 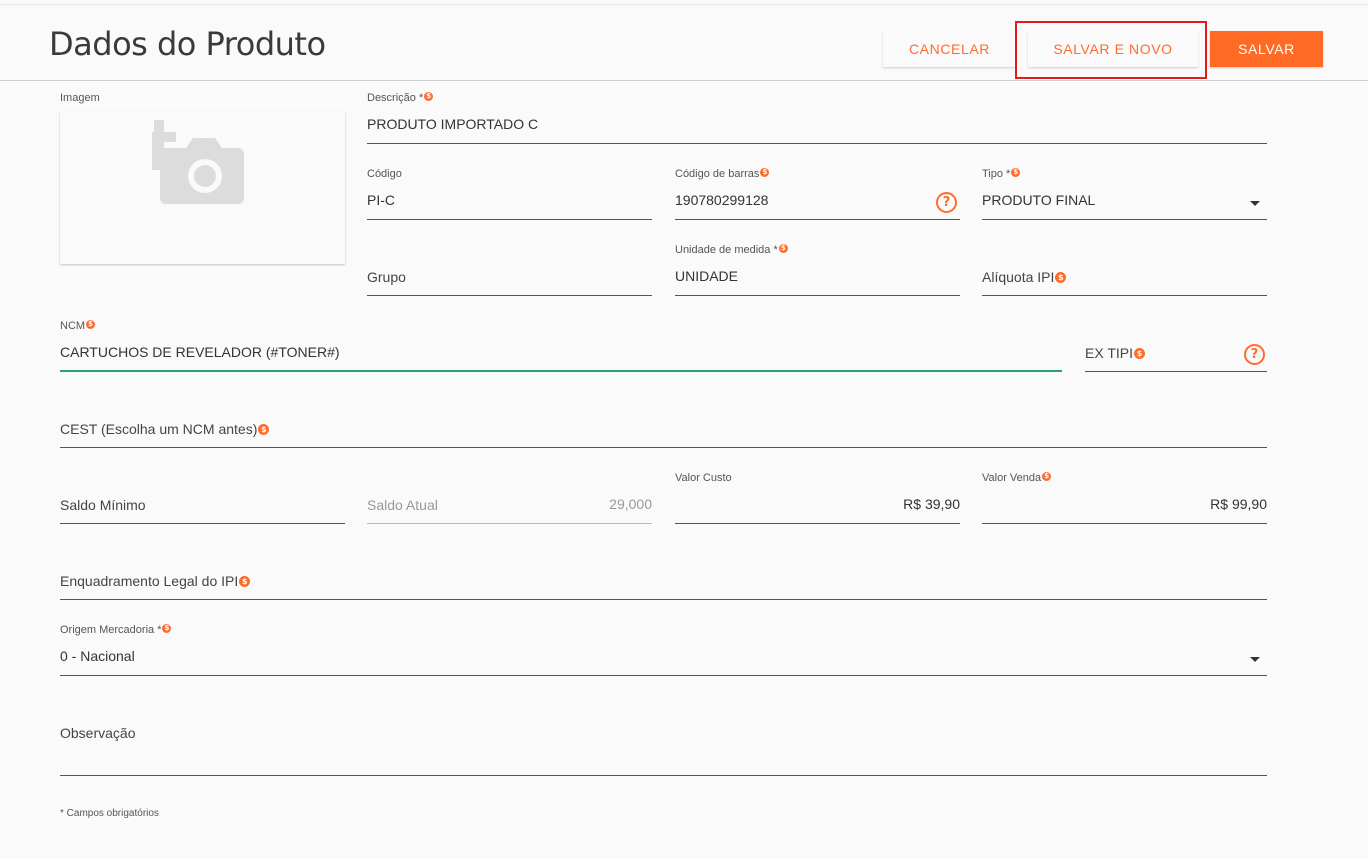 What do you see at coordinates (1124, 219) in the screenshot?
I see `type-underline` at bounding box center [1124, 219].